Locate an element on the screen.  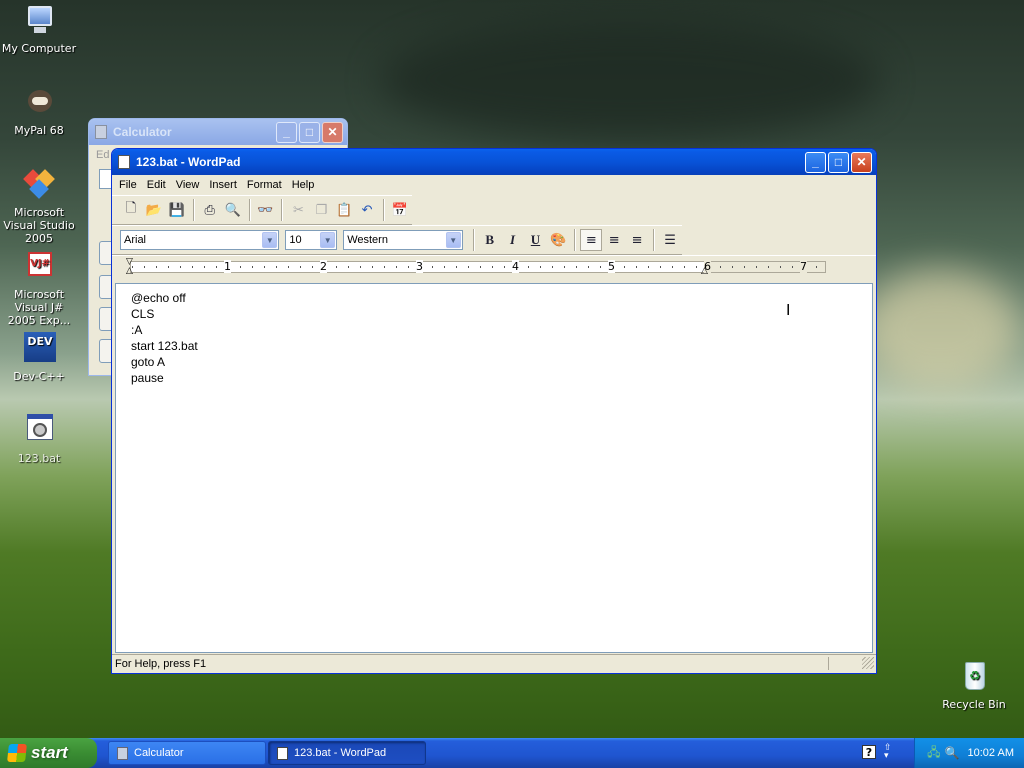
bullets-icon: ☰ is located at coordinates (670, 240).